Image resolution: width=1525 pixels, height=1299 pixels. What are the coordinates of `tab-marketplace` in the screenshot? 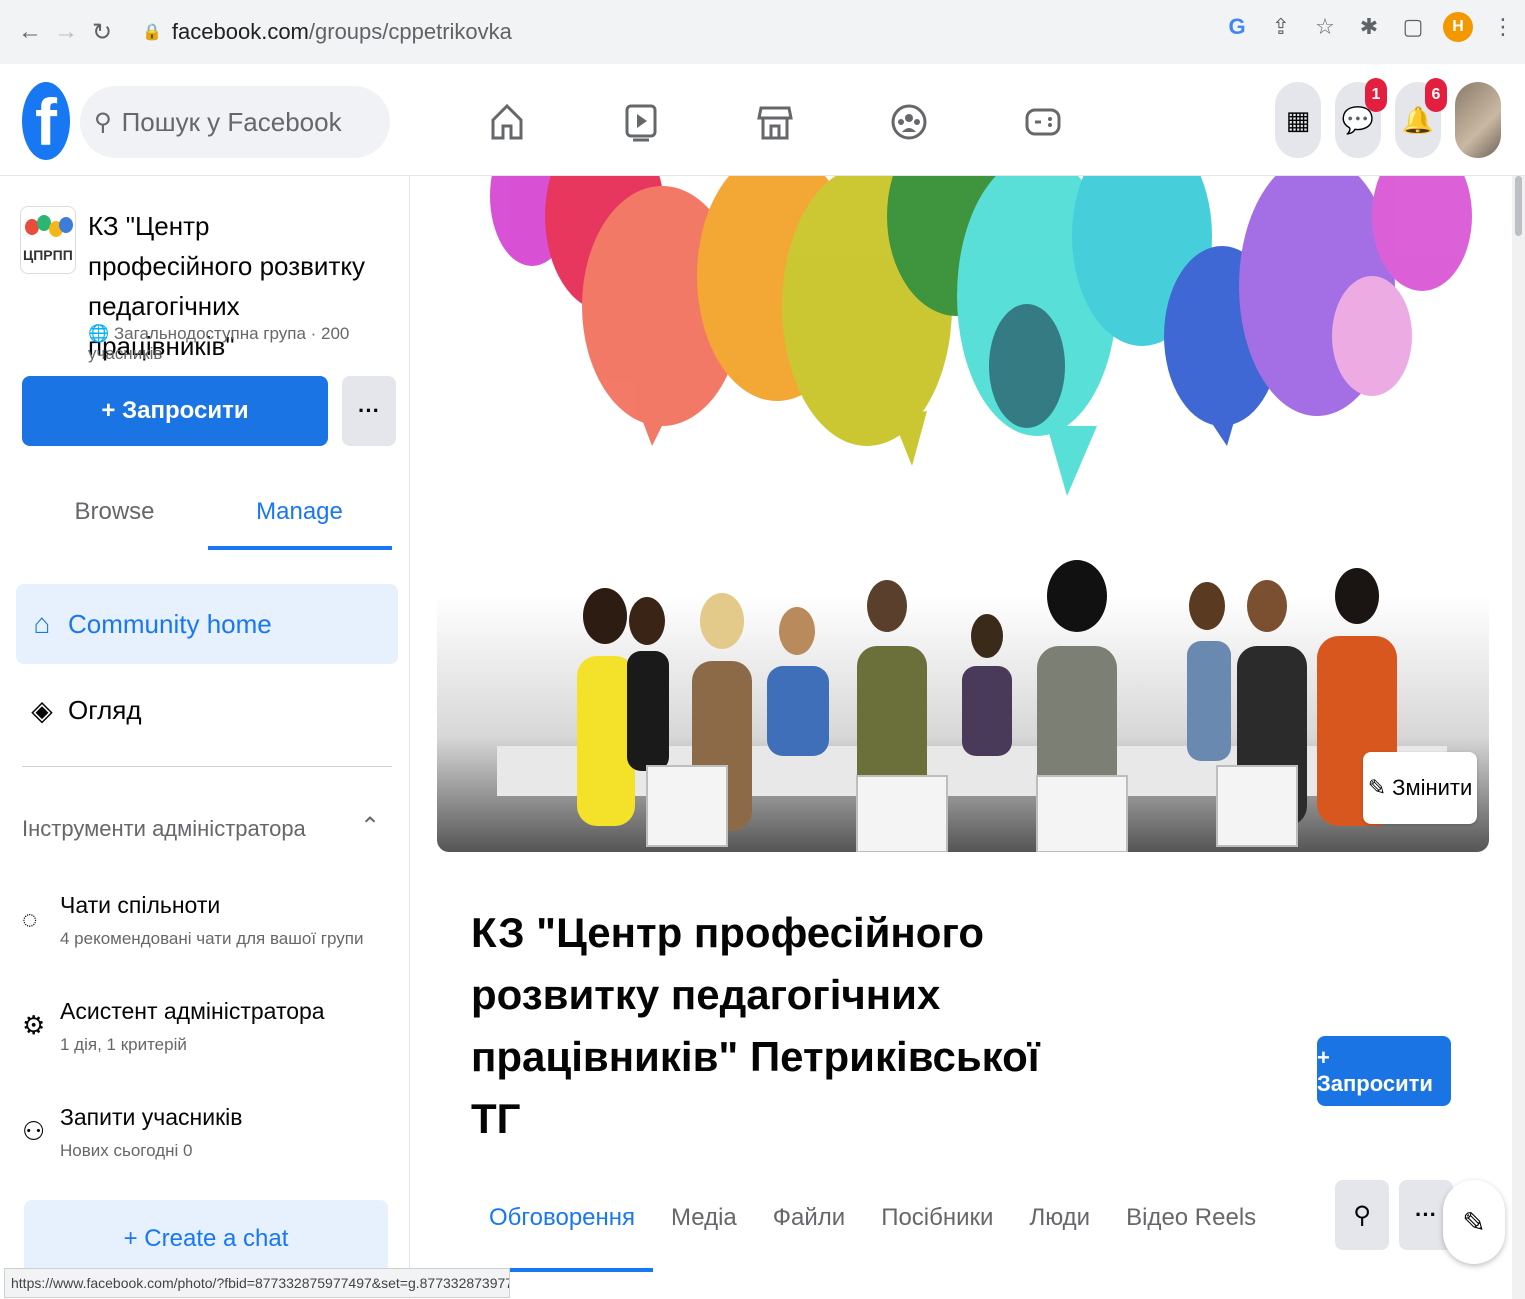 It's located at (775, 122).